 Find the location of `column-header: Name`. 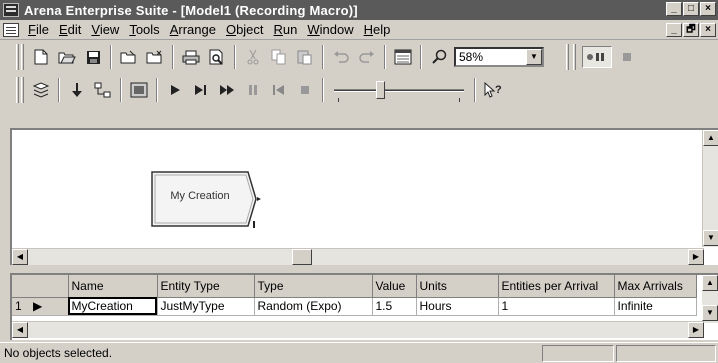

column-header: Name is located at coordinates (113, 286).